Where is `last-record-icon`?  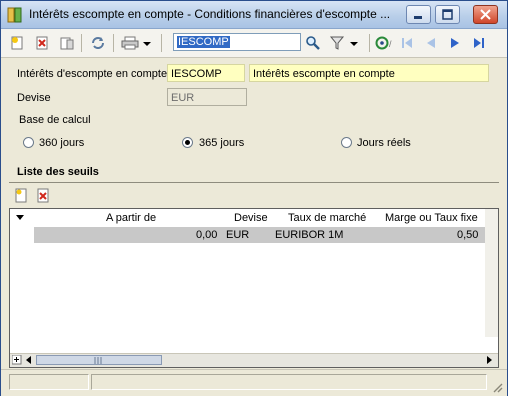
last-record-icon is located at coordinates (479, 43).